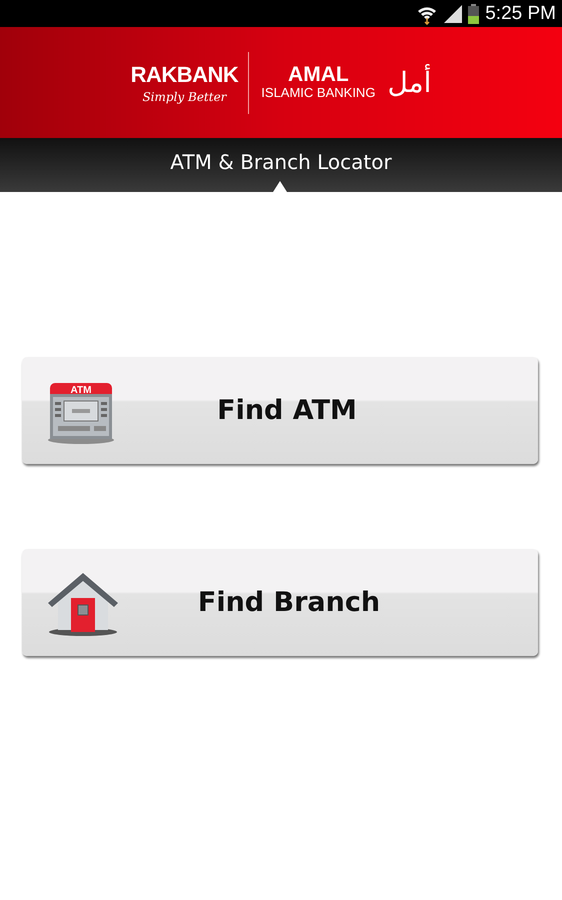  Describe the element at coordinates (184, 97) in the screenshot. I see `brand-tagline: Simply Better` at that location.